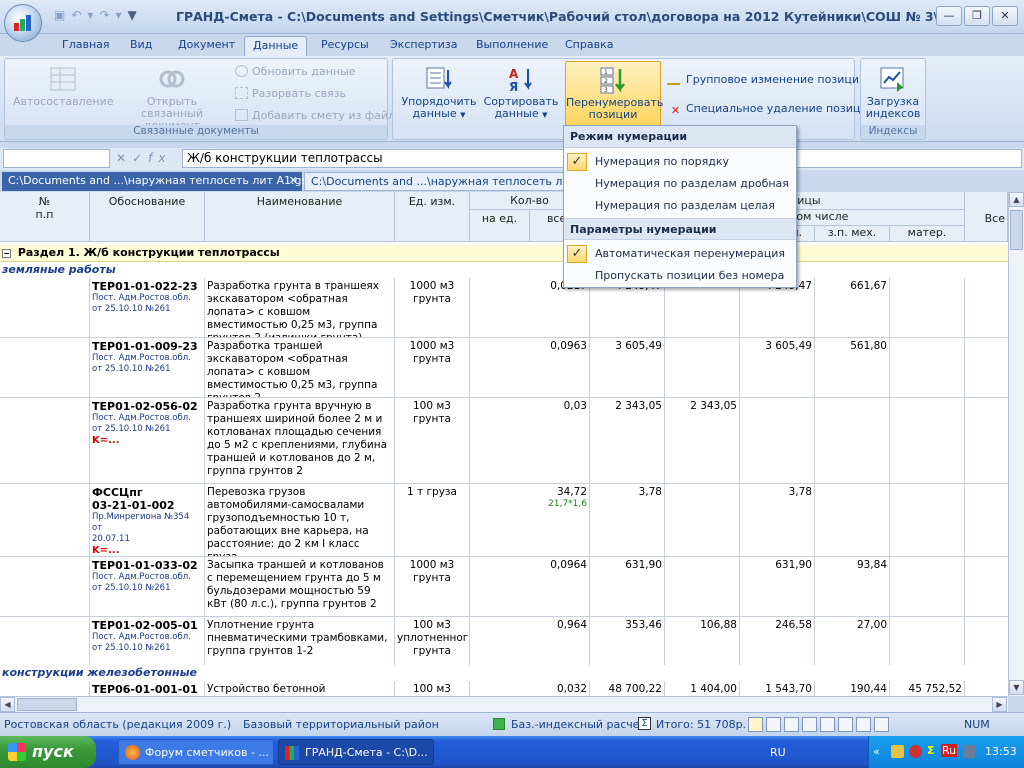 The height and width of the screenshot is (768, 1024). Describe the element at coordinates (627, 440) in the screenshot. I see `cell-total: 2 343,05` at that location.